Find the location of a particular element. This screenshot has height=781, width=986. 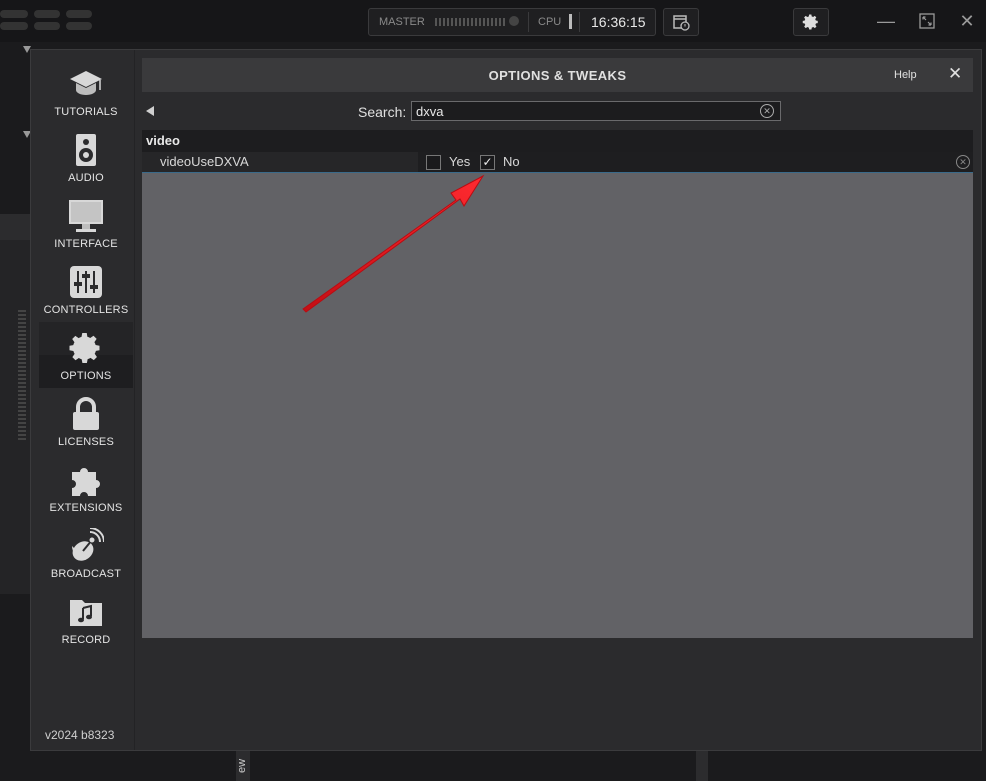

close-icon: ✕ is located at coordinates (967, 20).